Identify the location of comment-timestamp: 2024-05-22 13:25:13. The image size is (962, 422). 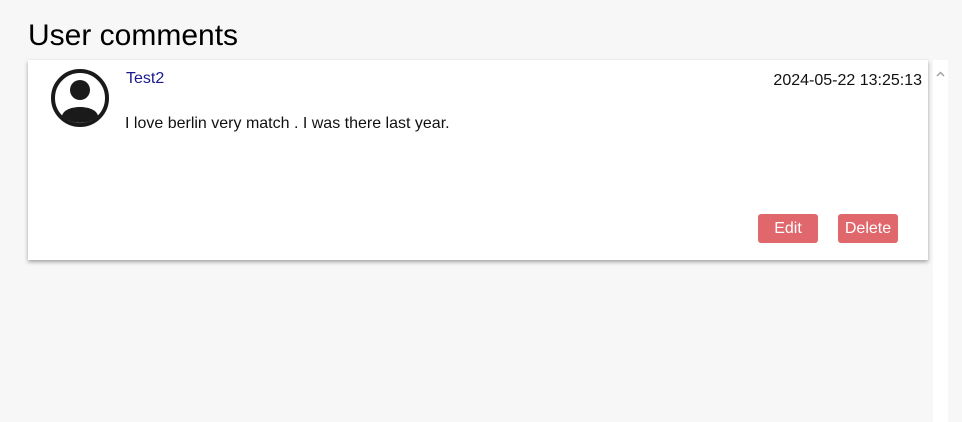
(847, 80).